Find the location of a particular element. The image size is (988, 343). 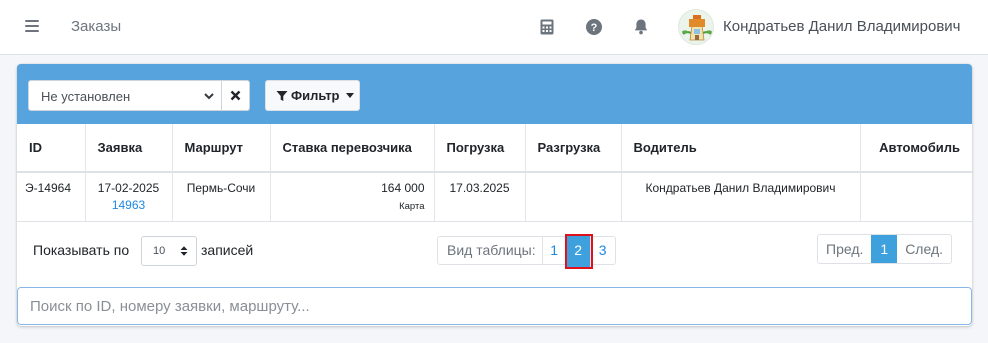

calculator-icon is located at coordinates (547, 27).